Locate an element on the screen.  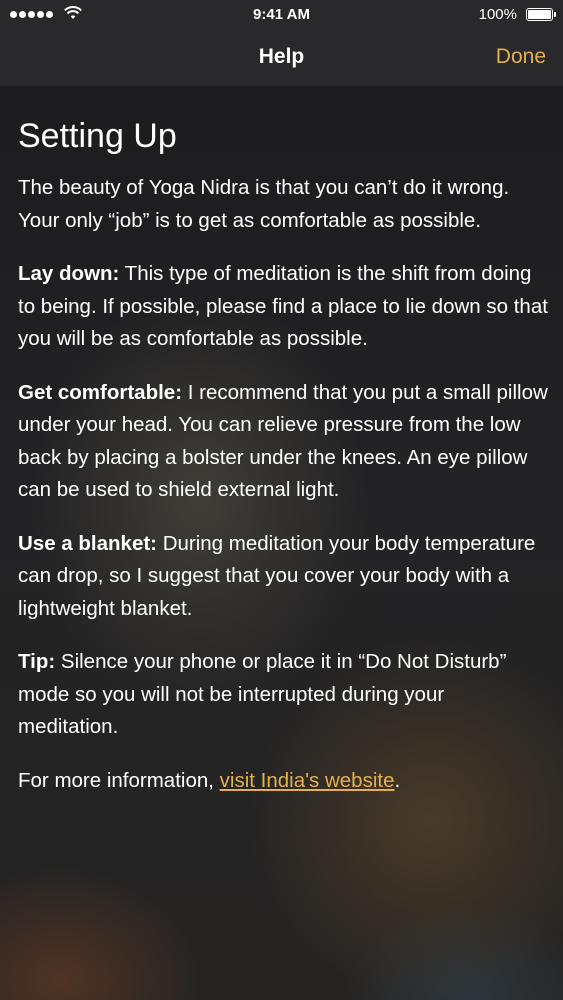
nav-title: Help is located at coordinates (281, 56).